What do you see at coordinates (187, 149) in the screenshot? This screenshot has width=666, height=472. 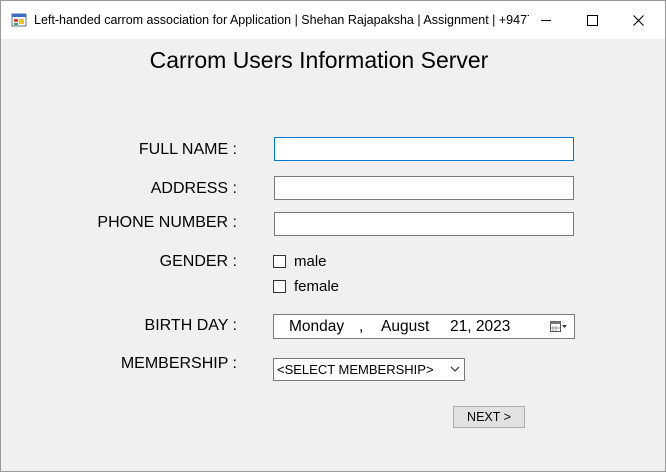 I see `full-name-label: FULL NAME :` at bounding box center [187, 149].